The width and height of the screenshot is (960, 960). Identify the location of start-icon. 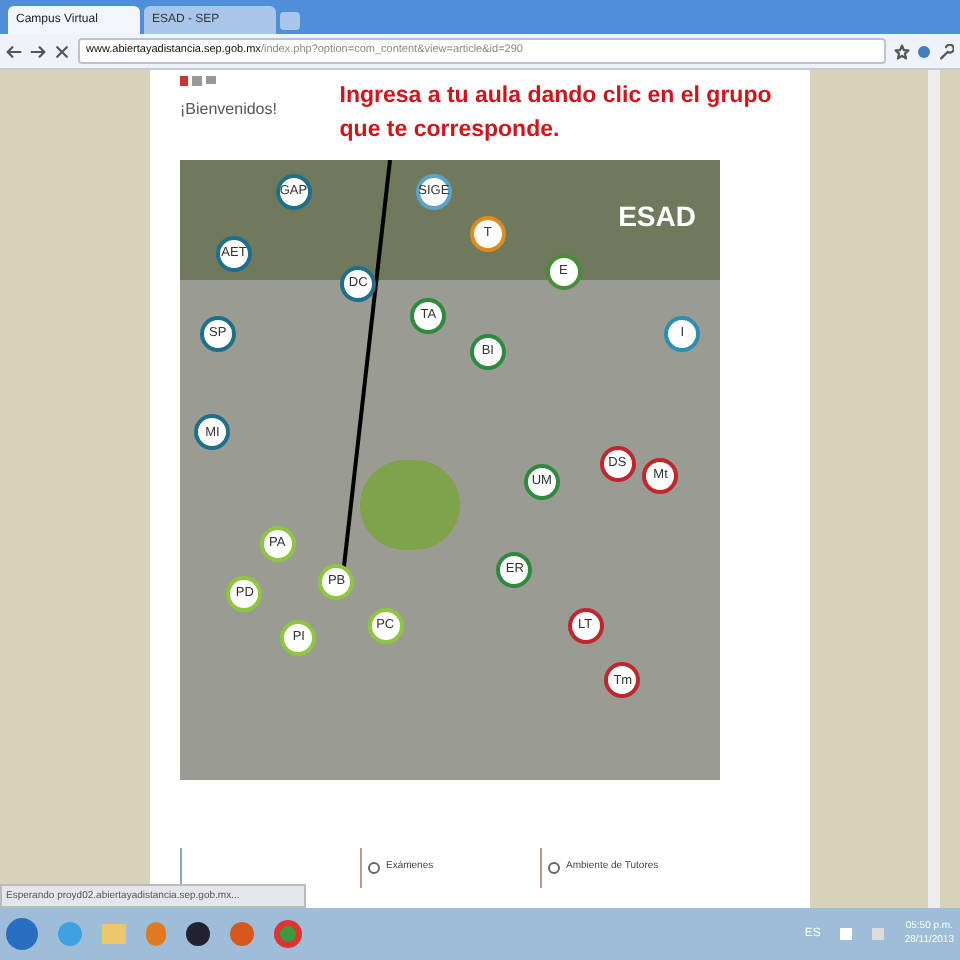
(22, 934).